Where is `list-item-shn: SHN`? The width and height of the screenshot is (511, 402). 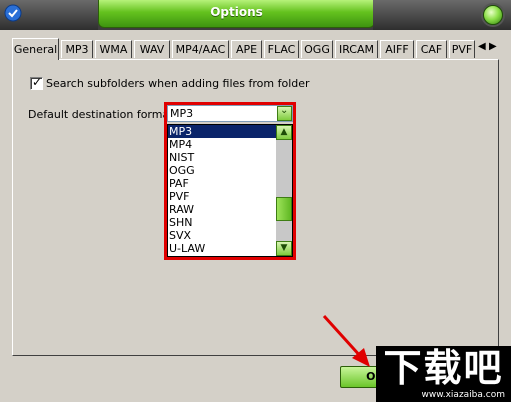
list-item-shn: SHN is located at coordinates (222, 222).